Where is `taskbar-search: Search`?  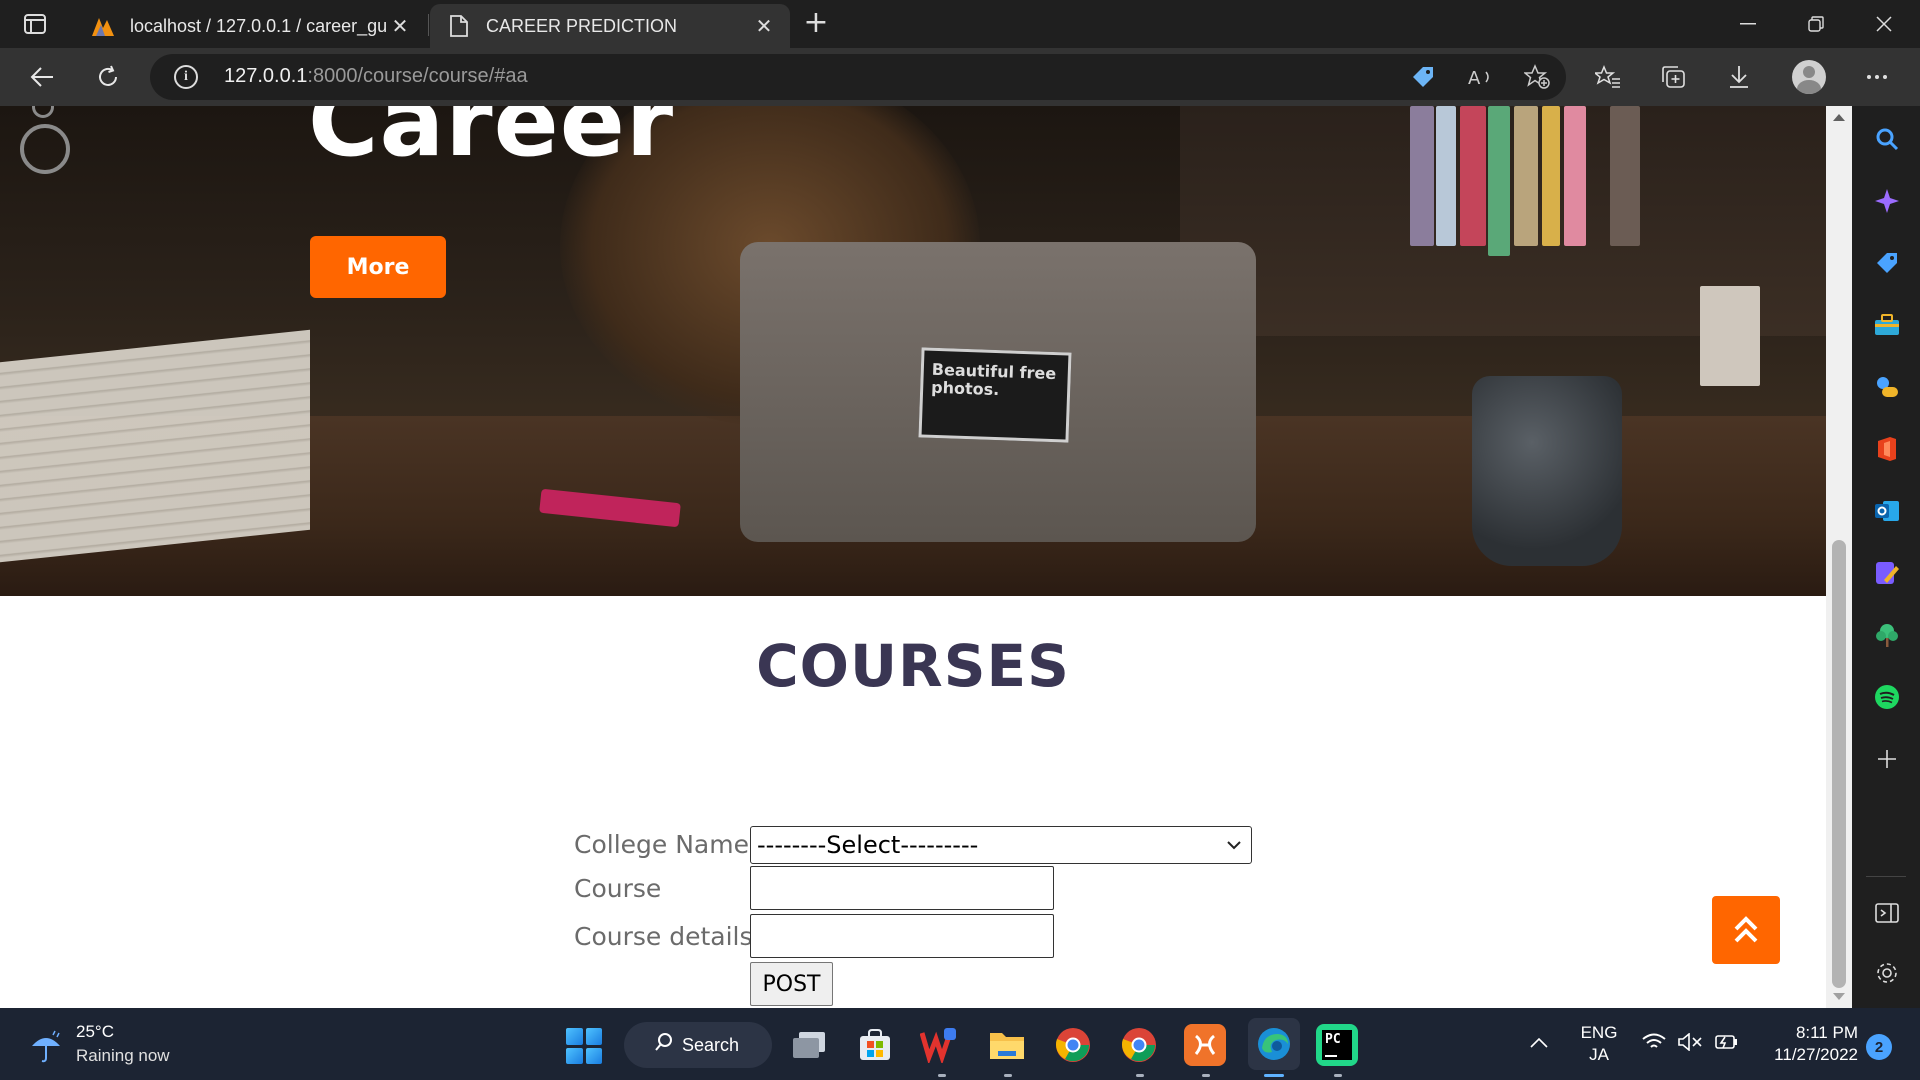 taskbar-search: Search is located at coordinates (698, 1045).